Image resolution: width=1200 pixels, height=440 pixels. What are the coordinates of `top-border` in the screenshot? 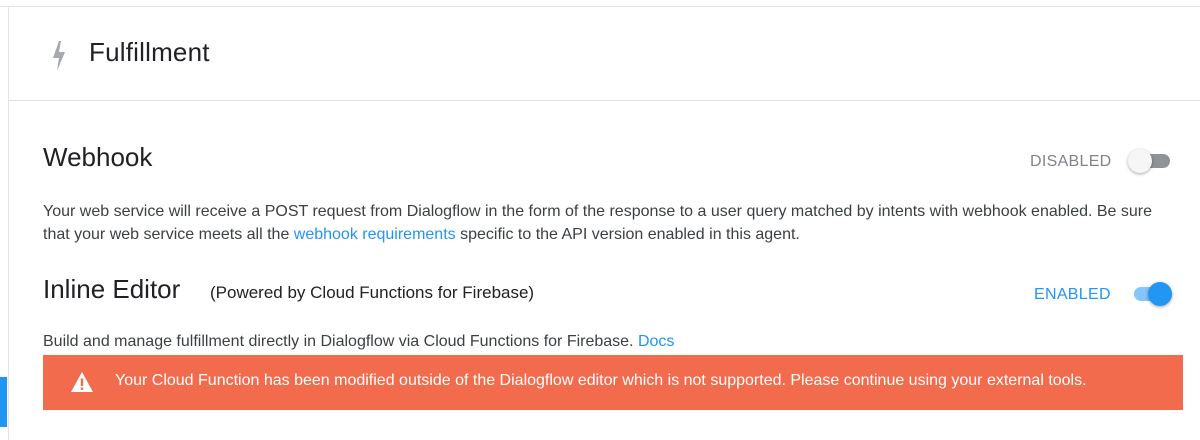 It's located at (600, 3).